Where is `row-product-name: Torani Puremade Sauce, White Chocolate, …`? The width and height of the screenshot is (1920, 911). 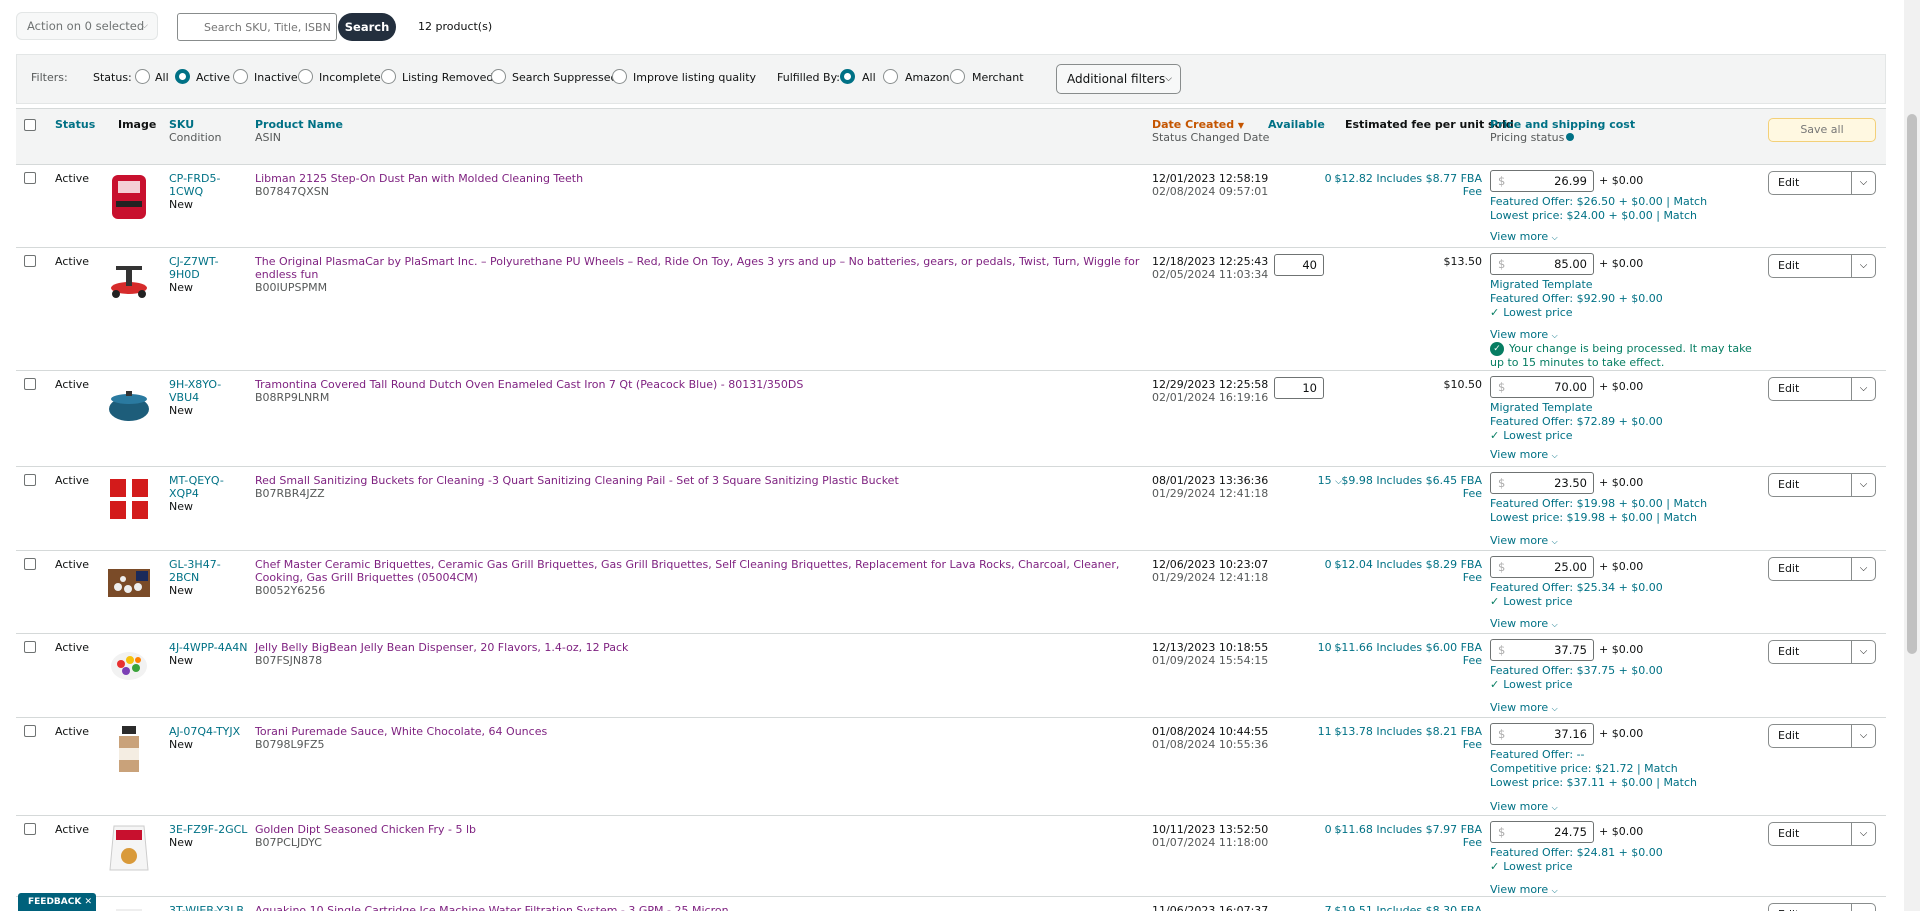 row-product-name: Torani Puremade Sauce, White Chocolate, … is located at coordinates (705, 731).